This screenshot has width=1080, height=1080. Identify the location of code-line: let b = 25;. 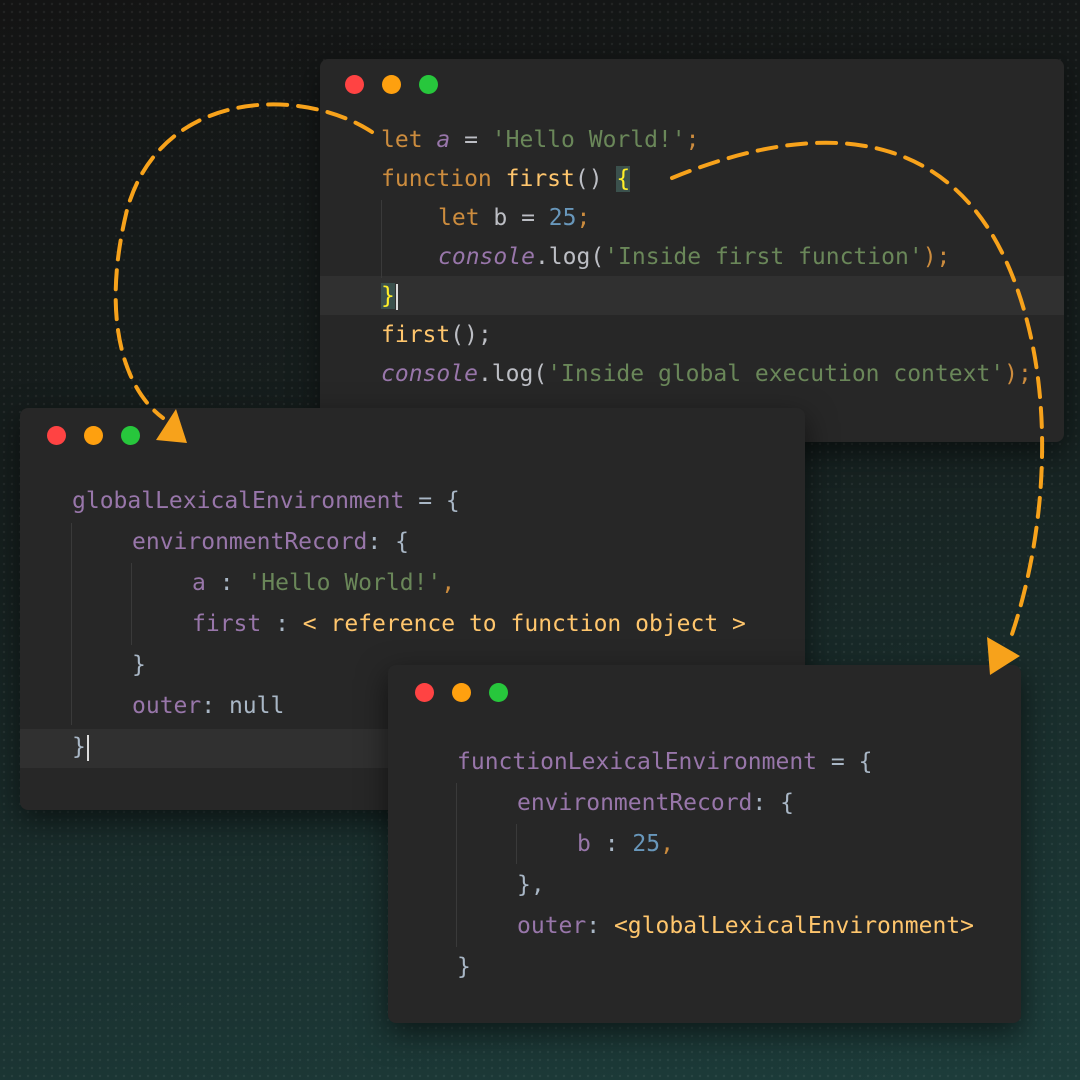
(514, 218).